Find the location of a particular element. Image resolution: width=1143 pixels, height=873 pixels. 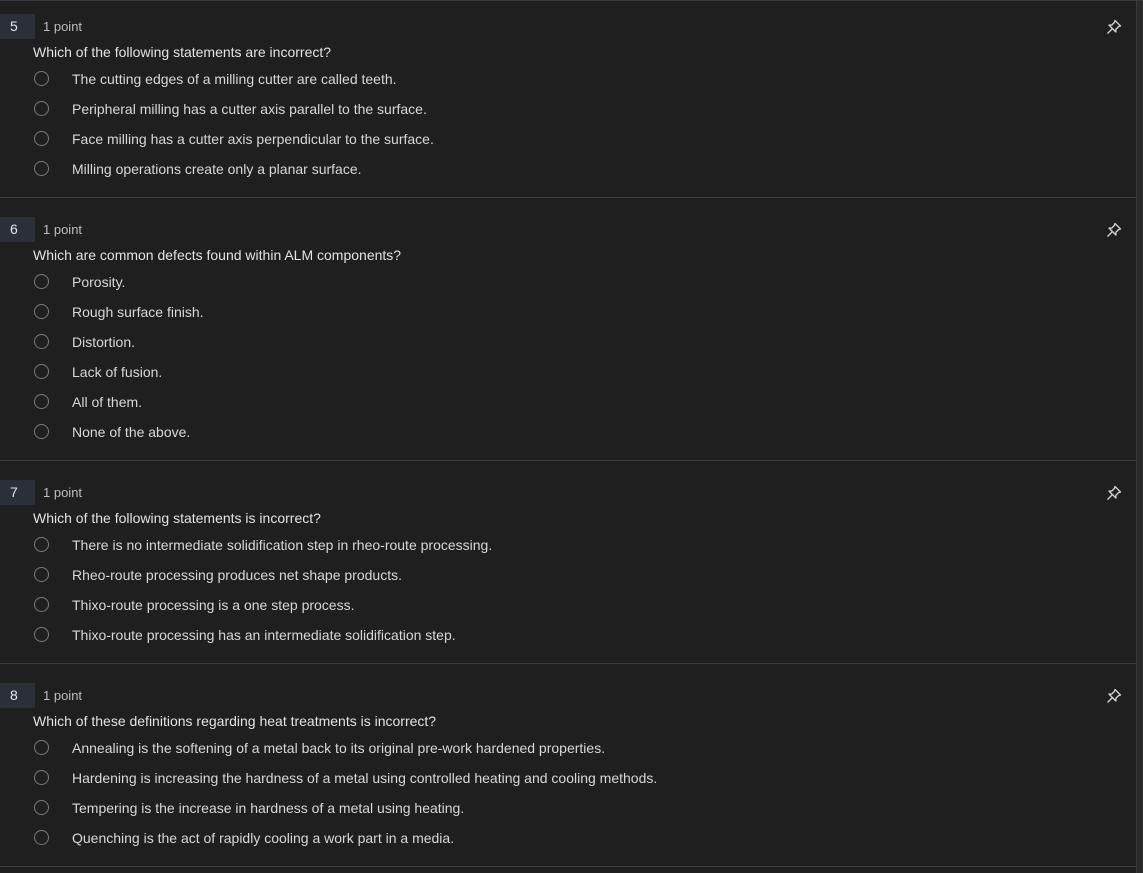

answer-option-label: Rough surface finish. is located at coordinates (138, 312).